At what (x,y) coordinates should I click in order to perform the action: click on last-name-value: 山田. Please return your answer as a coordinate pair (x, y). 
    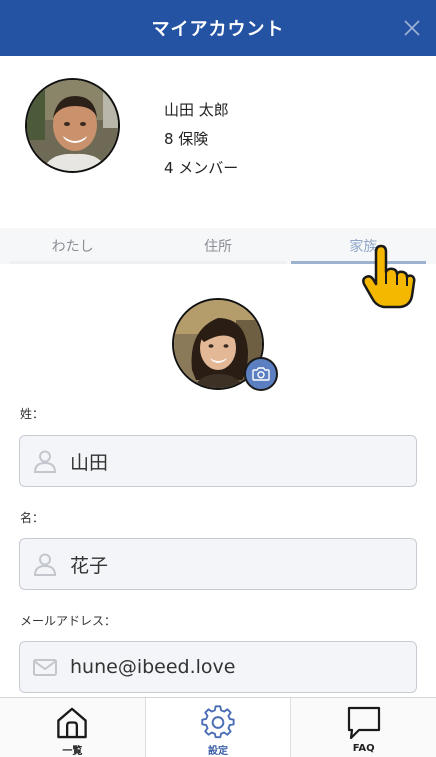
    Looking at the image, I should click on (89, 462).